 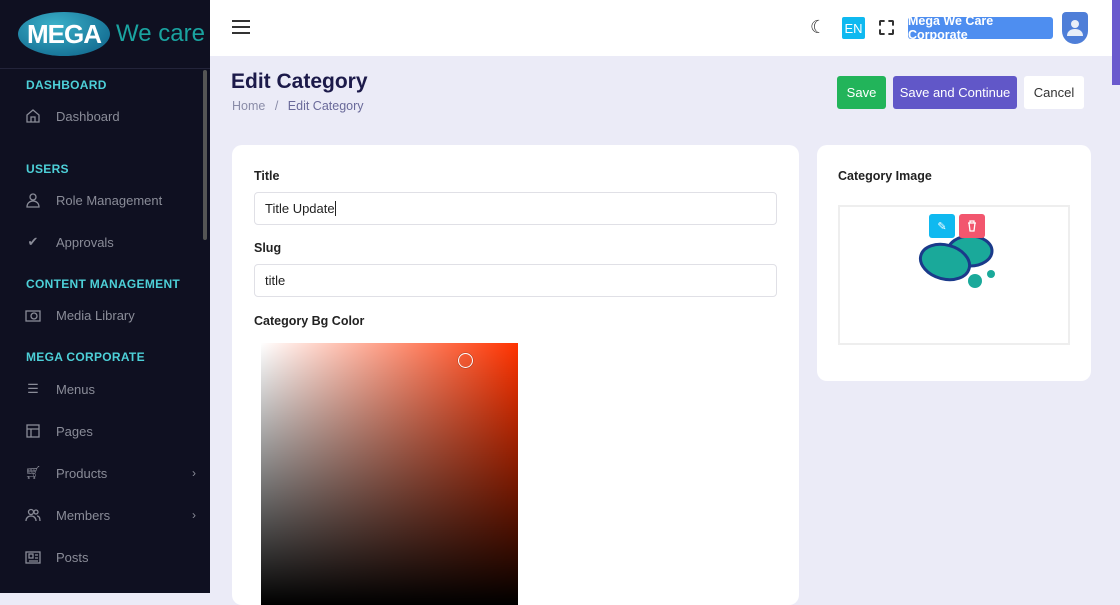 What do you see at coordinates (818, 27) in the screenshot?
I see `dark-mode-moon-icon: ☾` at bounding box center [818, 27].